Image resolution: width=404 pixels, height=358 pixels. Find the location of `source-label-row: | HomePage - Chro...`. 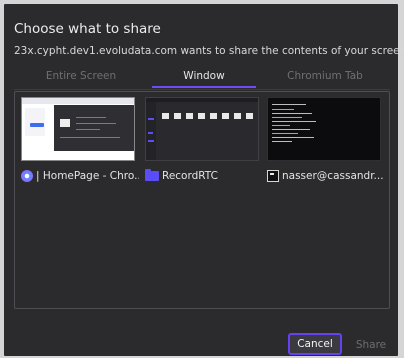

source-label-row: | HomePage - Chro... is located at coordinates (80, 176).